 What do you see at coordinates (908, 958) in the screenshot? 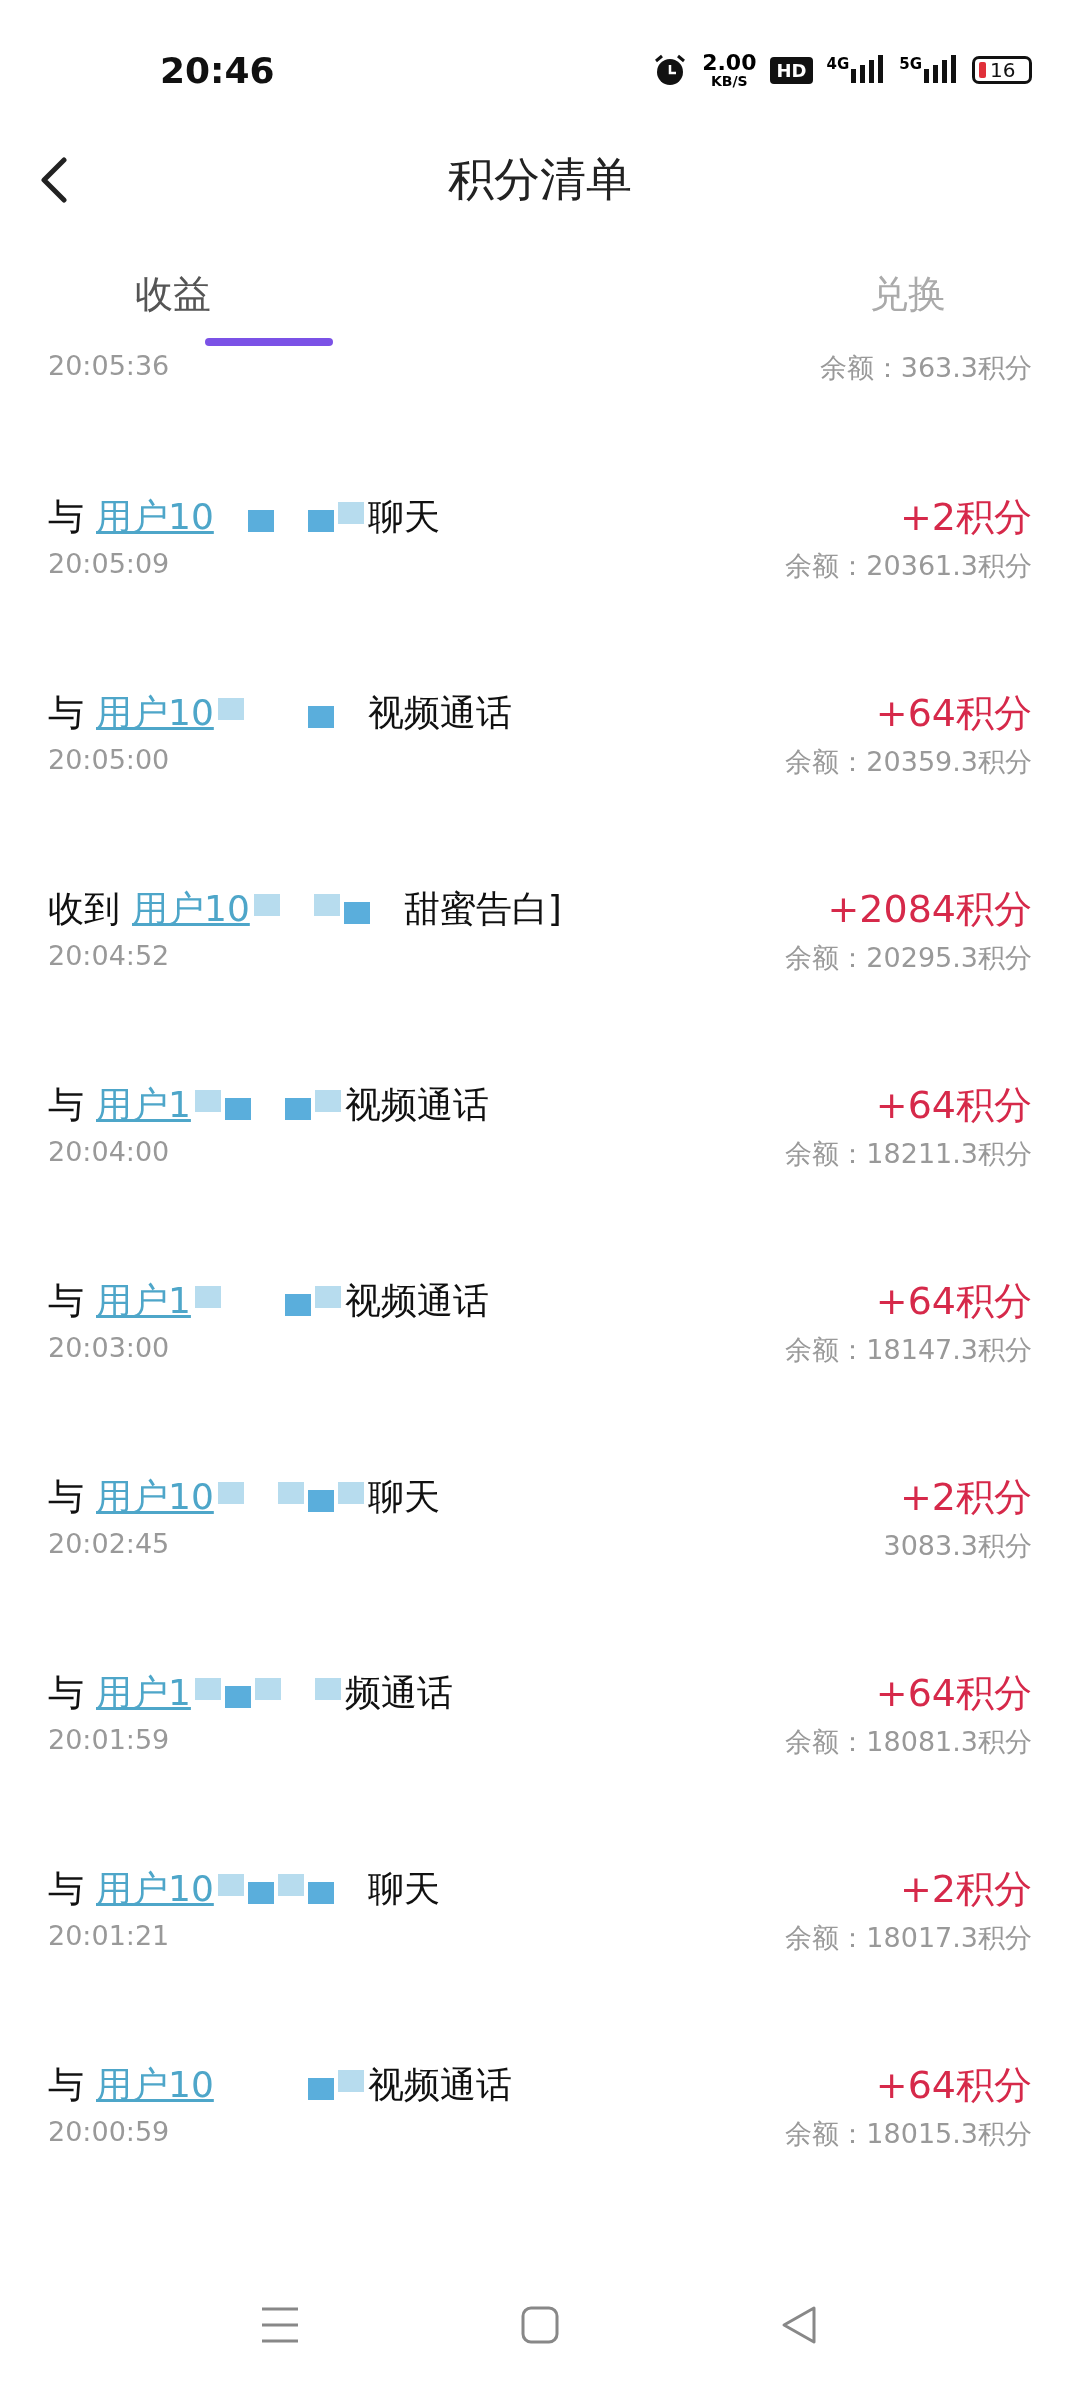
I see `balance-text: 余额：20295.3积分` at bounding box center [908, 958].